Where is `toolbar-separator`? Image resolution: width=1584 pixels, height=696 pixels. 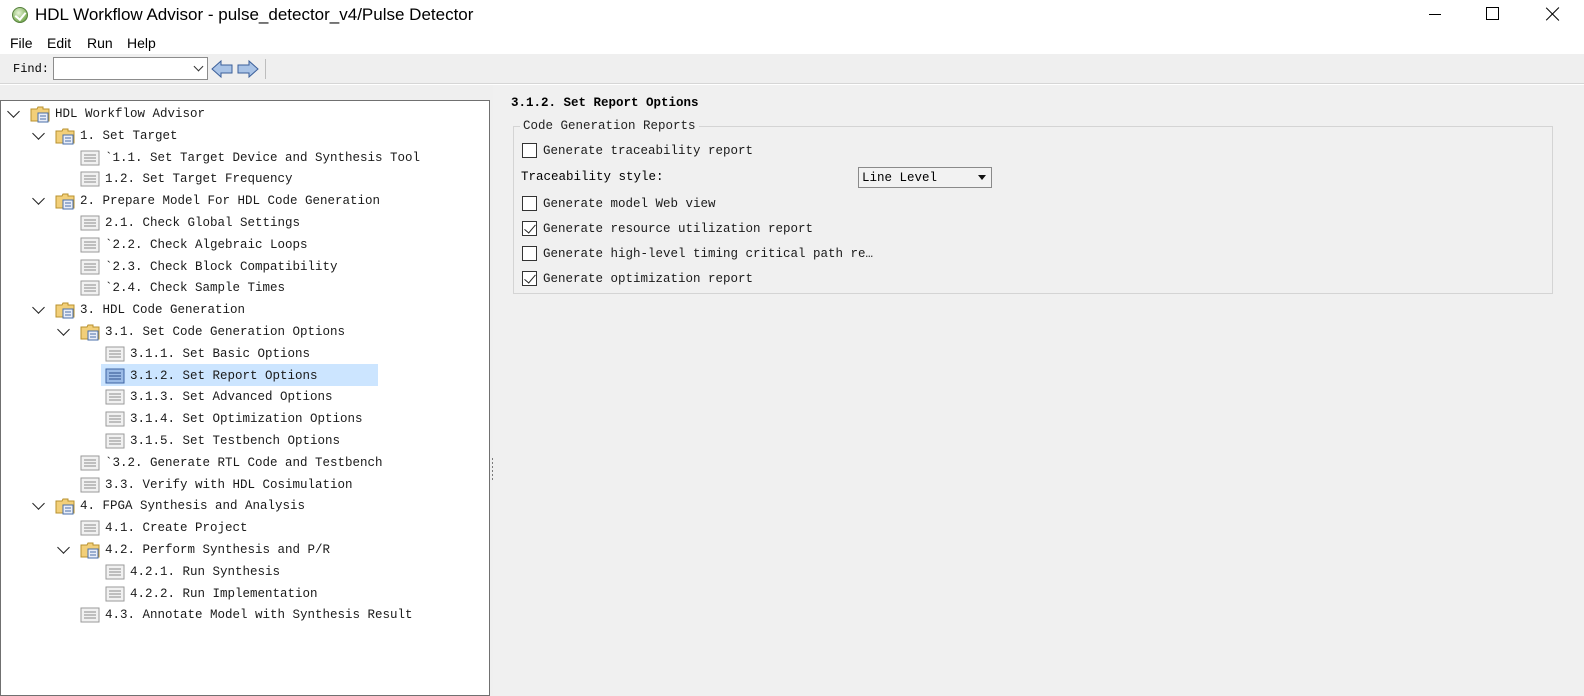
toolbar-separator is located at coordinates (265, 69).